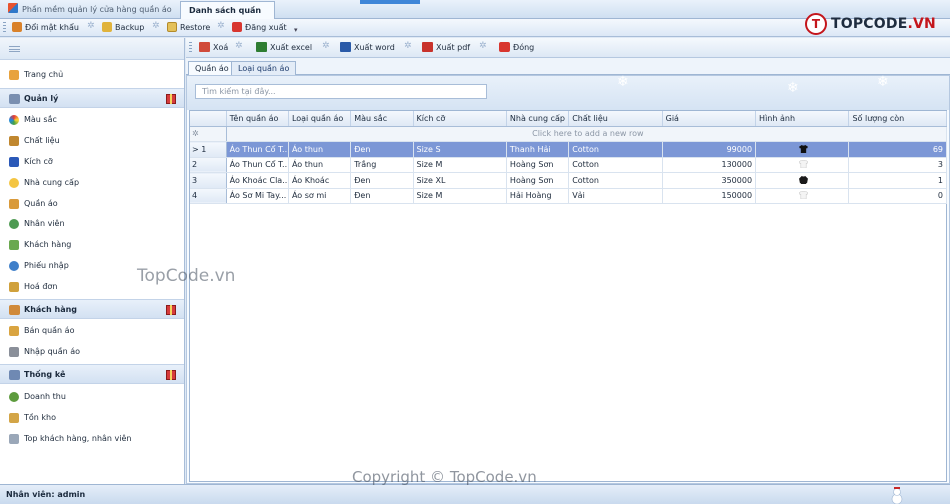  What do you see at coordinates (45, 28) in the screenshot?
I see `change-password-button: Đổi mật khẩu` at bounding box center [45, 28].